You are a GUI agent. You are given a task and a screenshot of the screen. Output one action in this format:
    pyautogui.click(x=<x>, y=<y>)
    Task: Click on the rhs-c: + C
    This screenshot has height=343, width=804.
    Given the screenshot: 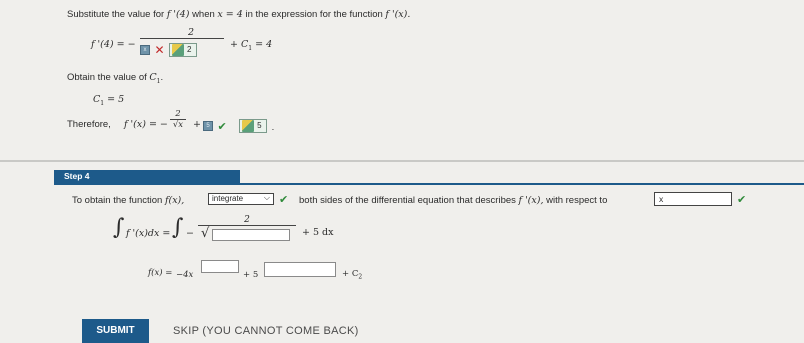 What is the action you would take?
    pyautogui.click(x=239, y=44)
    